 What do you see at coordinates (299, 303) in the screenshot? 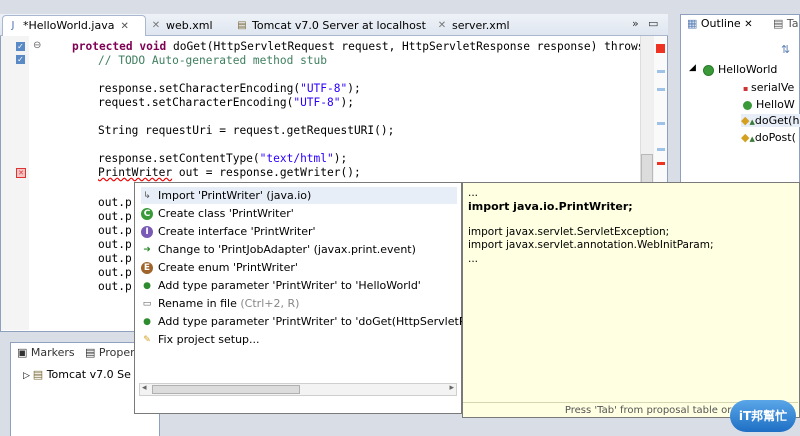
I see `proposal-rename-in-file: ▭ Rename in file (Ctrl+2, R)` at bounding box center [299, 303].